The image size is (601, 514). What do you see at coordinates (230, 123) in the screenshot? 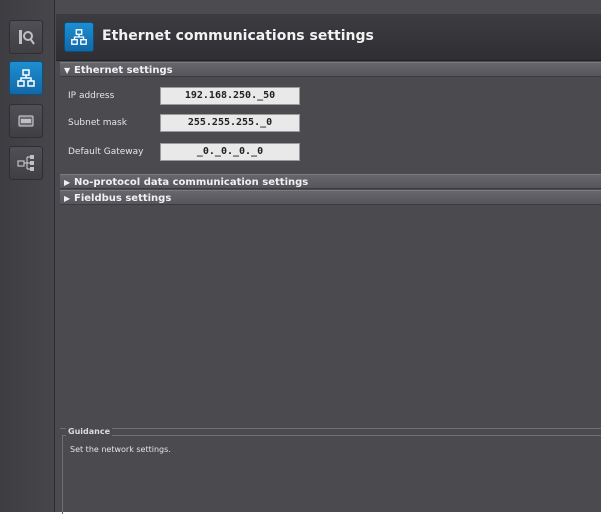
I see `subnet-mask-field: 255.255.255._0` at bounding box center [230, 123].